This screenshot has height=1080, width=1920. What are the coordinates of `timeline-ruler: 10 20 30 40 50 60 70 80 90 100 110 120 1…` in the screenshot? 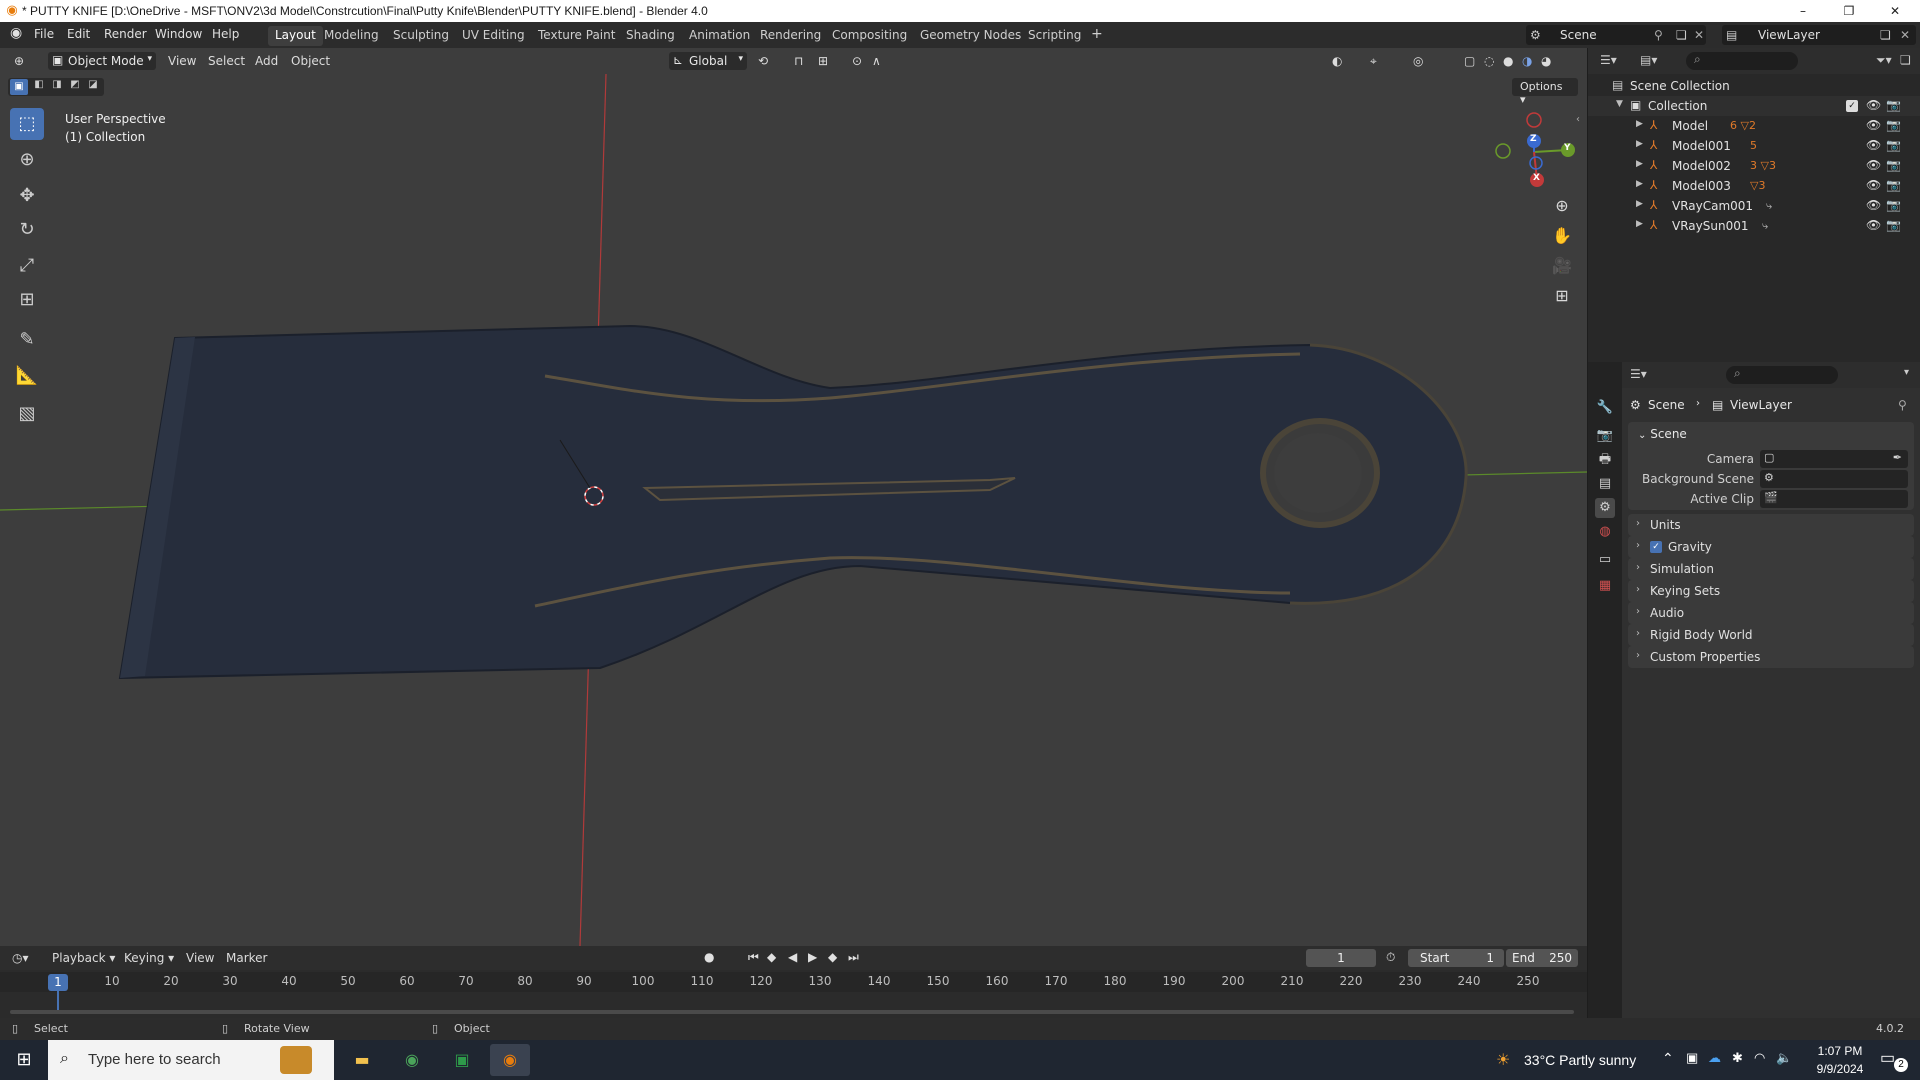 It's located at (793, 982).